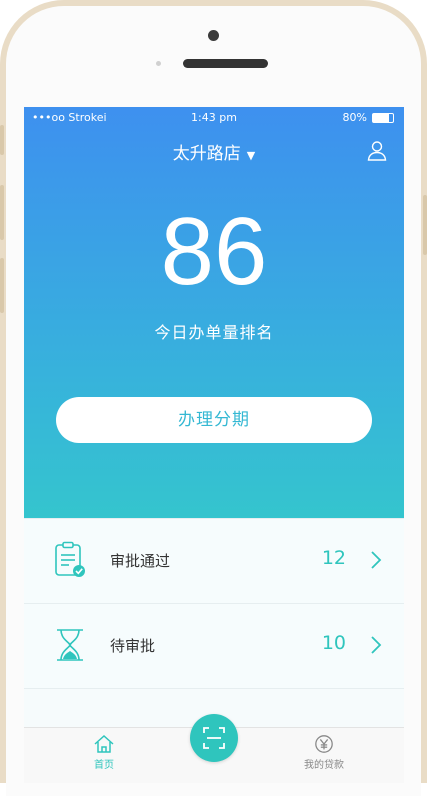  I want to click on hourglass-icon, so click(70, 645).